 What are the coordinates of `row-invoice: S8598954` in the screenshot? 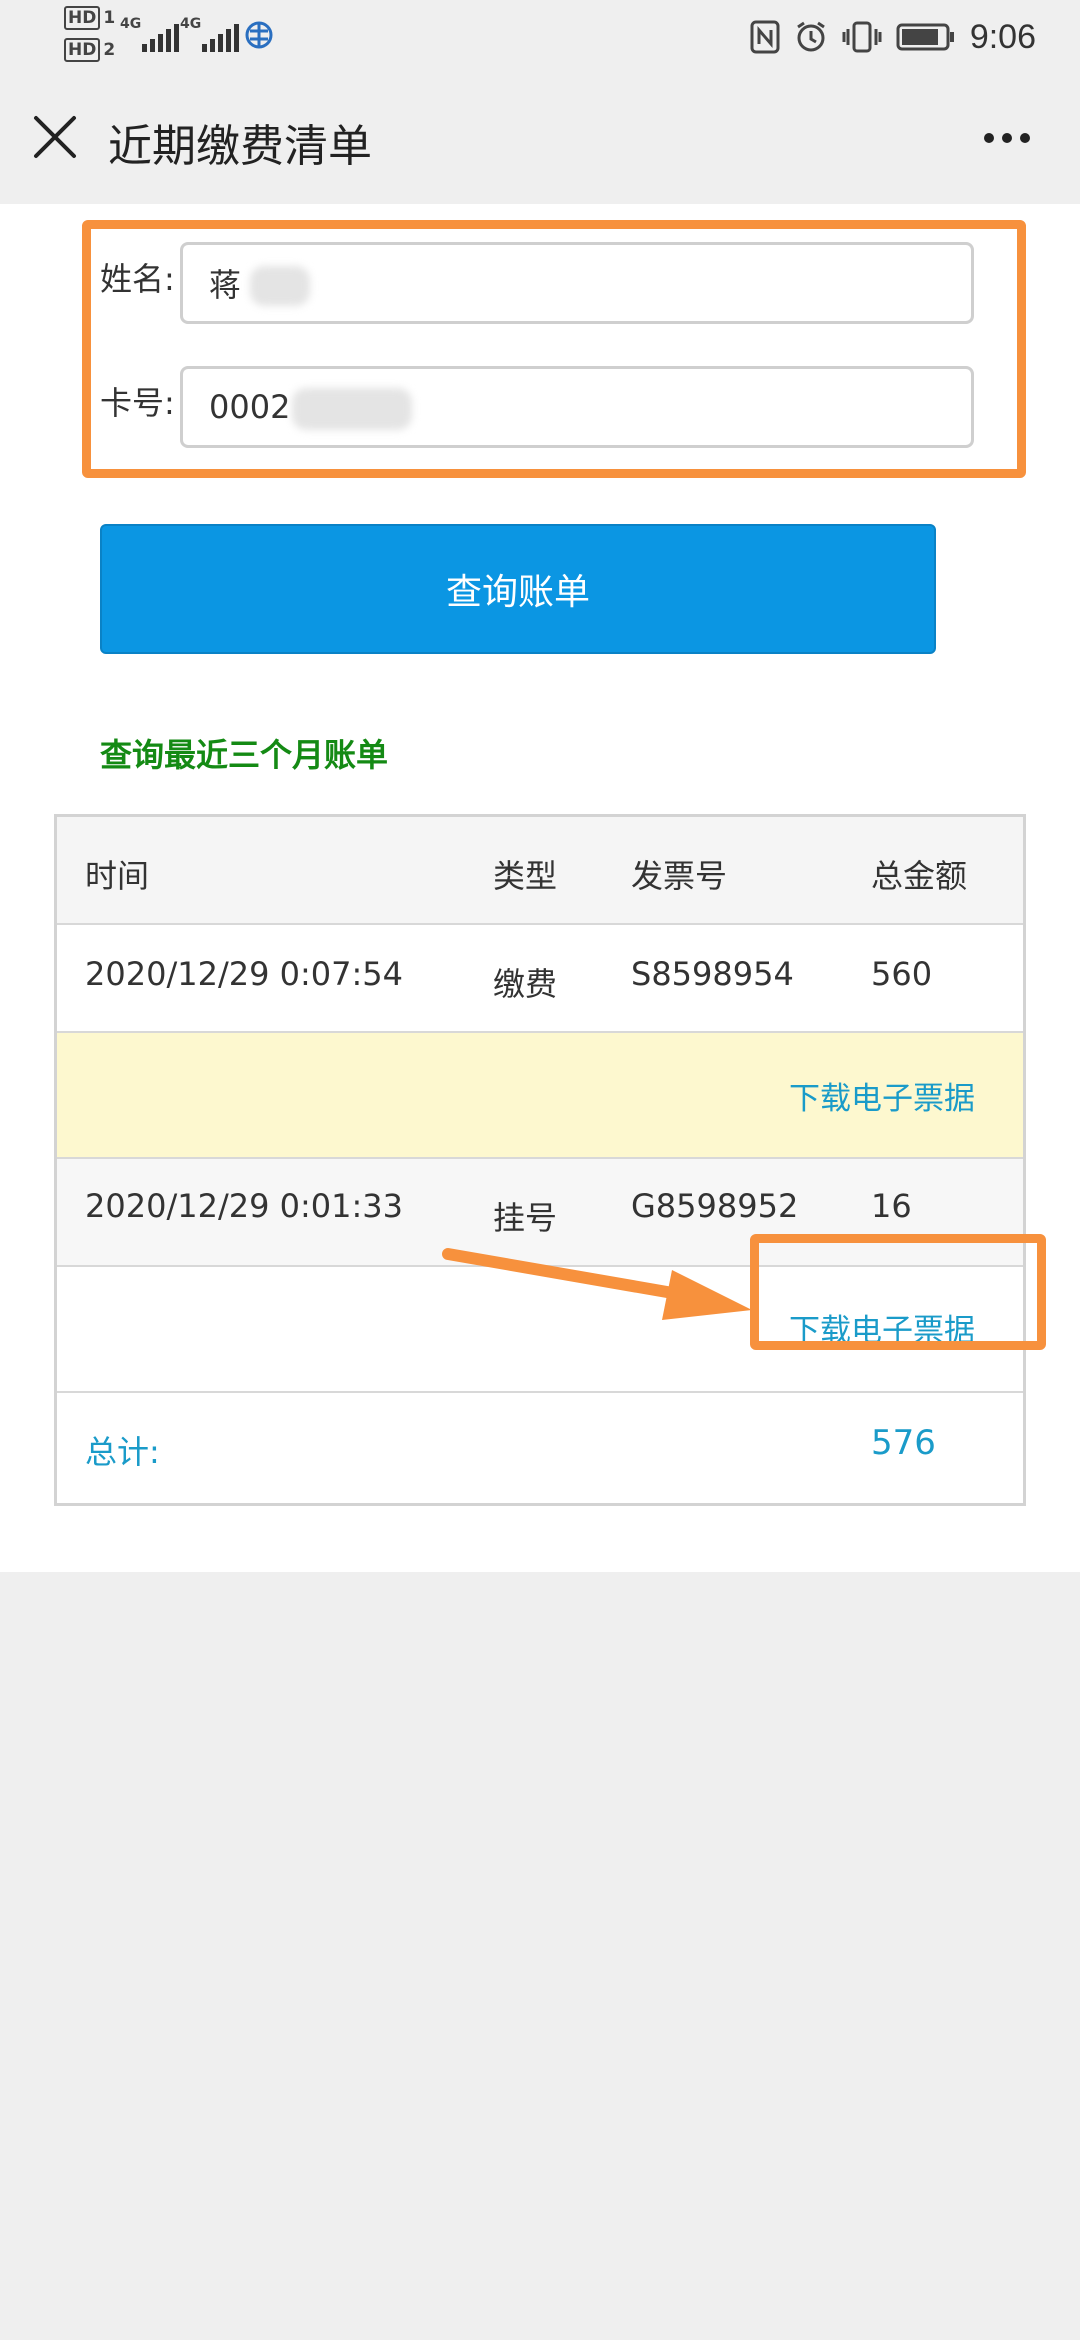 It's located at (712, 974).